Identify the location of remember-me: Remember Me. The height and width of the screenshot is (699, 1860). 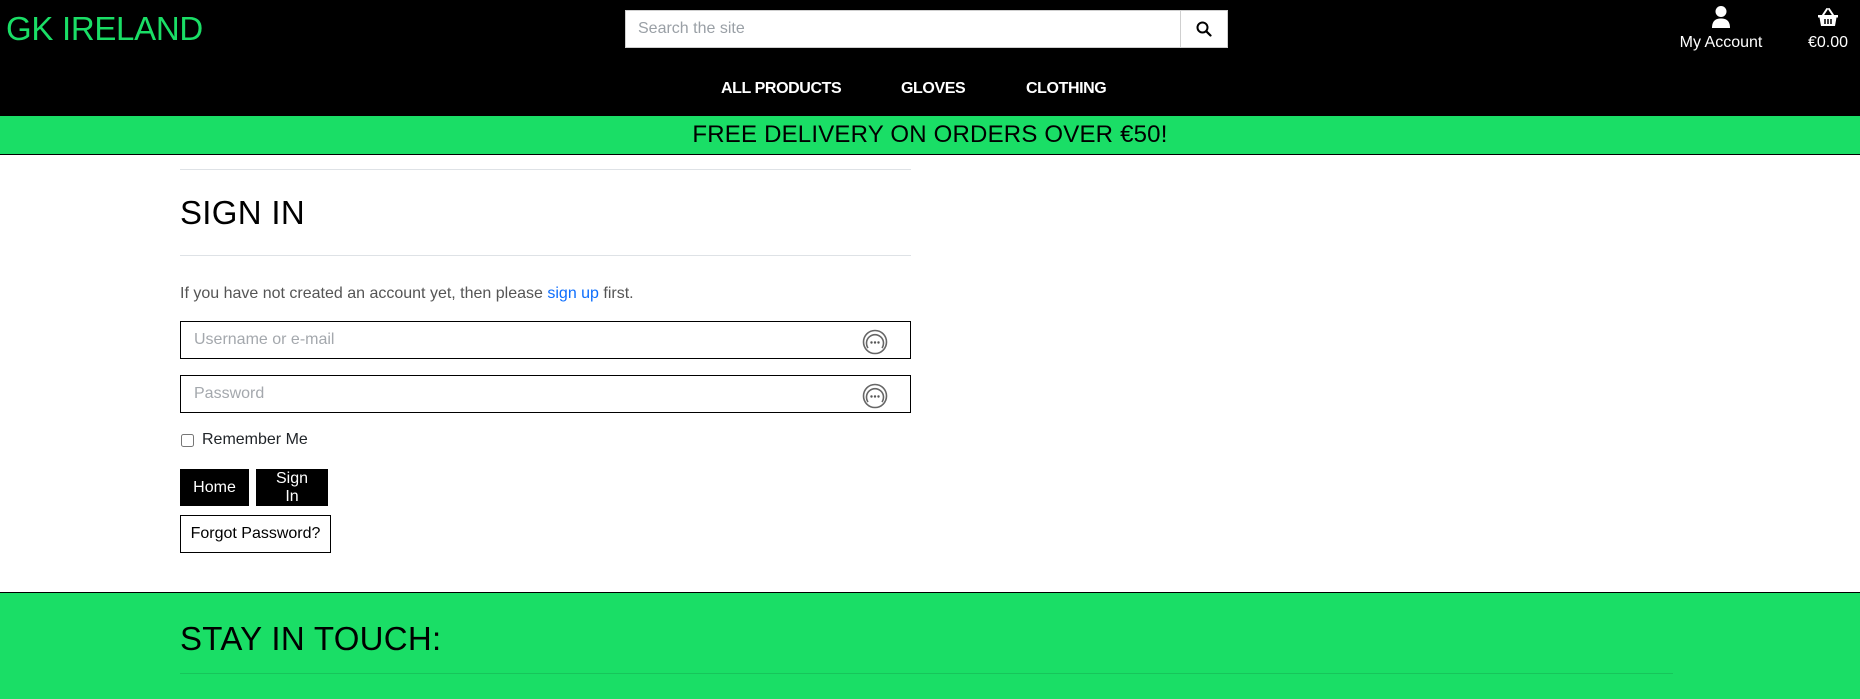
(244, 440).